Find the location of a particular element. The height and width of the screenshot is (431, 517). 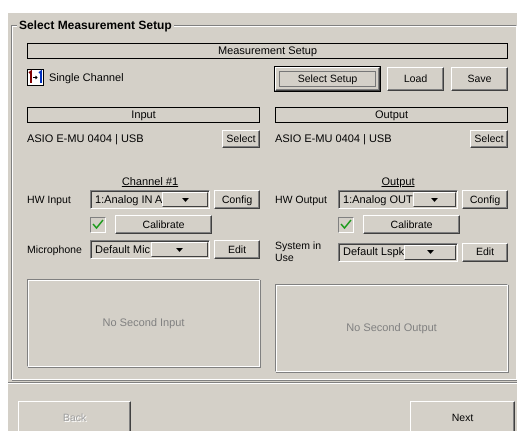

hw-dropdown: 1:Analog OUT is located at coordinates (398, 199).